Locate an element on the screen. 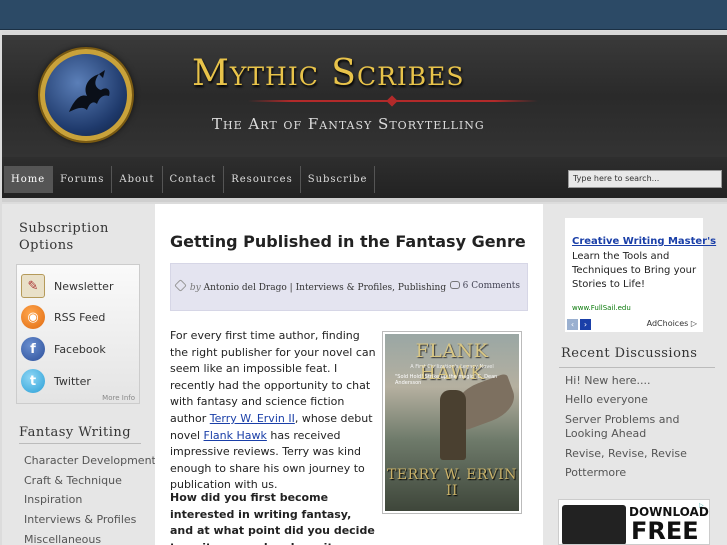 The width and height of the screenshot is (727, 545). adchoices-icon: ▷ is located at coordinates (693, 323).